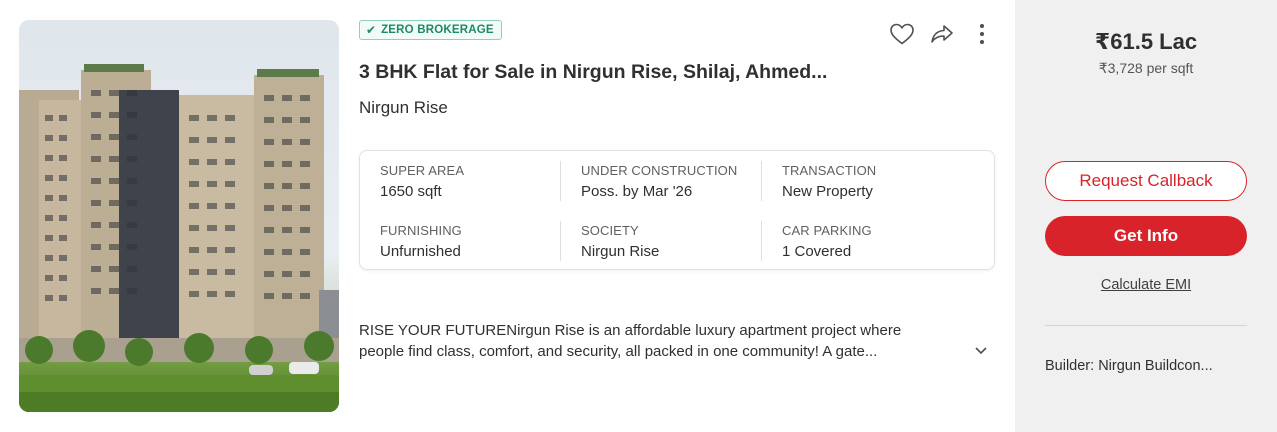  Describe the element at coordinates (470, 241) in the screenshot. I see `detail-furnishing: FURNISHING Unfurnished` at that location.